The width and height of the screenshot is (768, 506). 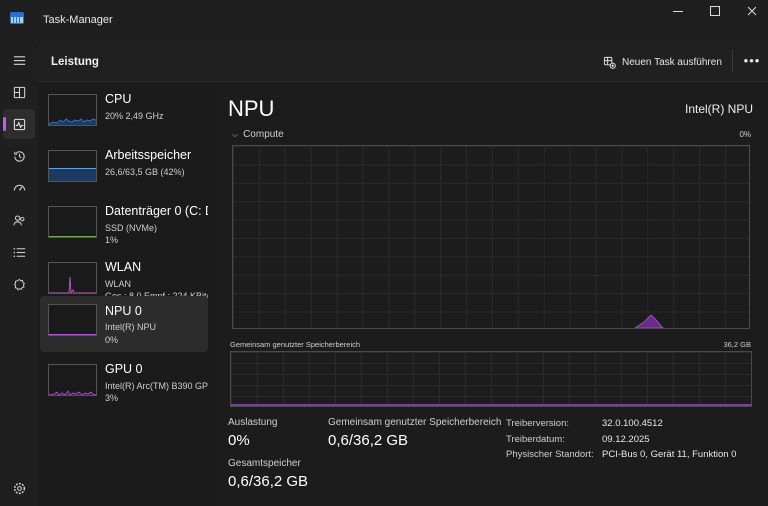 I want to click on nav-users, so click(x=19, y=220).